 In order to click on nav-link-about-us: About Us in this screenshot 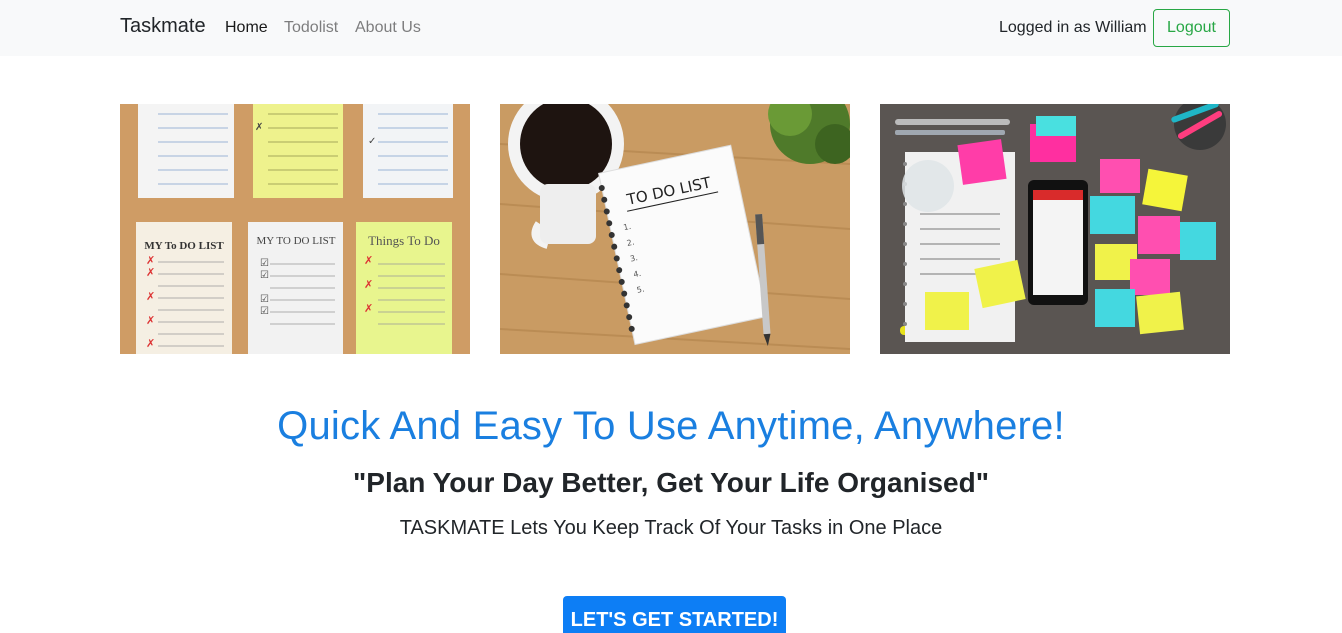, I will do `click(388, 28)`.